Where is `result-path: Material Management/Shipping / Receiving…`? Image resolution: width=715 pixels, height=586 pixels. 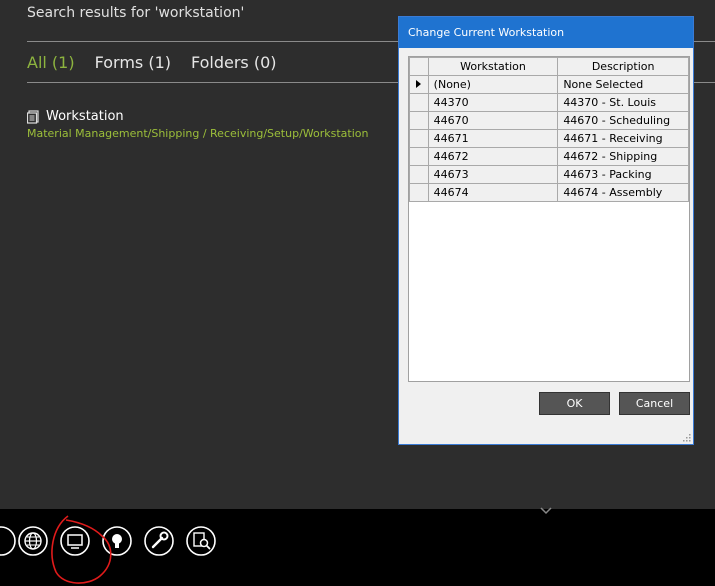 result-path: Material Management/Shipping / Receiving… is located at coordinates (198, 133).